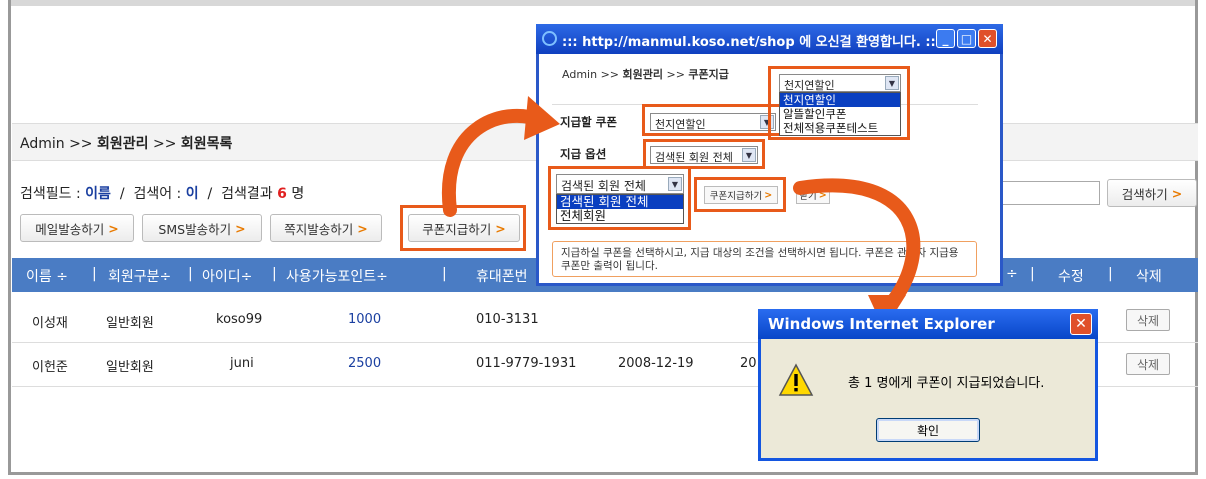 The width and height of the screenshot is (1206, 479). I want to click on send-note-button: 쪽지발송하기 >, so click(326, 228).